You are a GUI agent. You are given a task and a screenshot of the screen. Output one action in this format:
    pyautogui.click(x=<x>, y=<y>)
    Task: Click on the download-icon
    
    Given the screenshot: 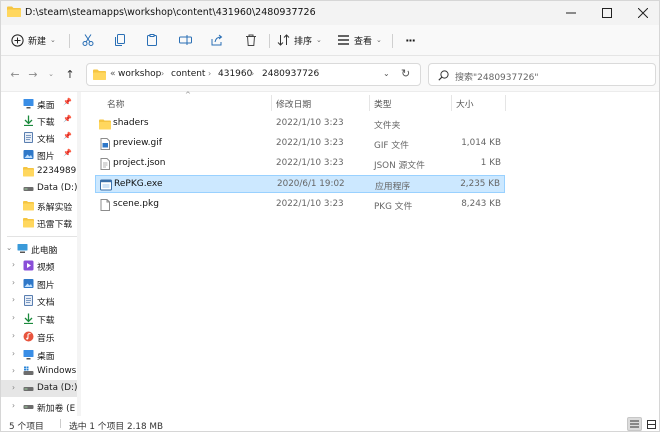 What is the action you would take?
    pyautogui.click(x=28, y=318)
    